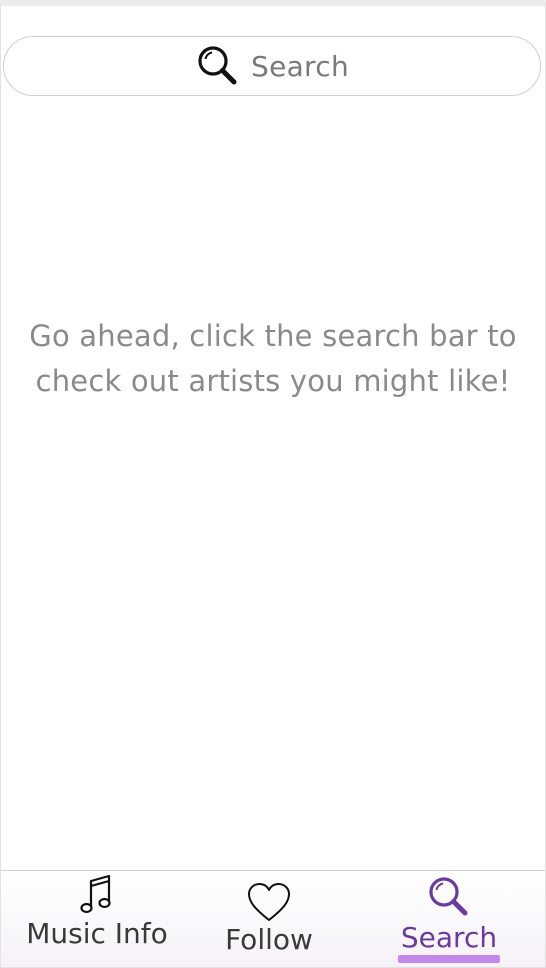  Describe the element at coordinates (273, 336) in the screenshot. I see `empty-state-line-1: Go ahead, click the search bar to` at that location.